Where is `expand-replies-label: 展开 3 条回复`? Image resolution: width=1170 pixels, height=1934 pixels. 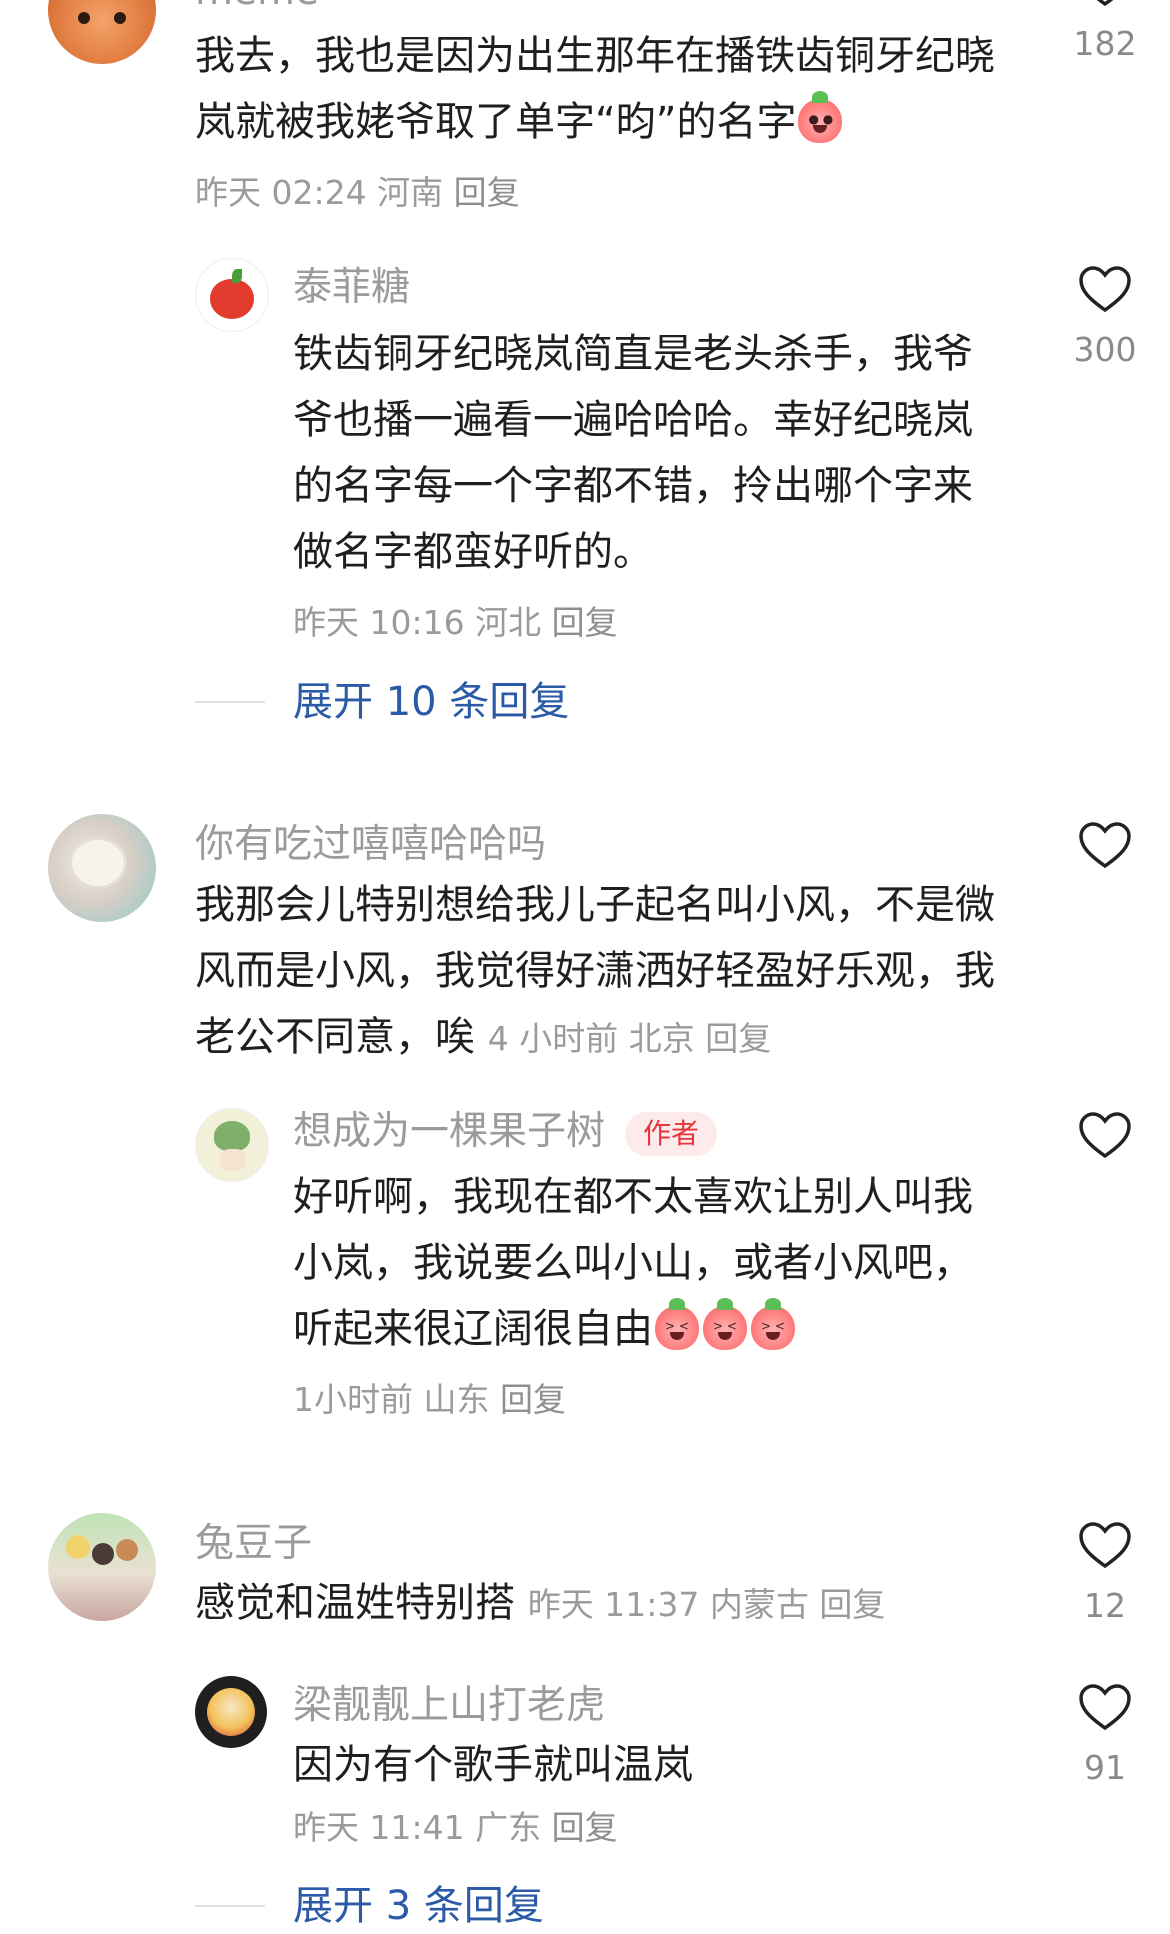 expand-replies-label: 展开 3 条回复 is located at coordinates (418, 1906).